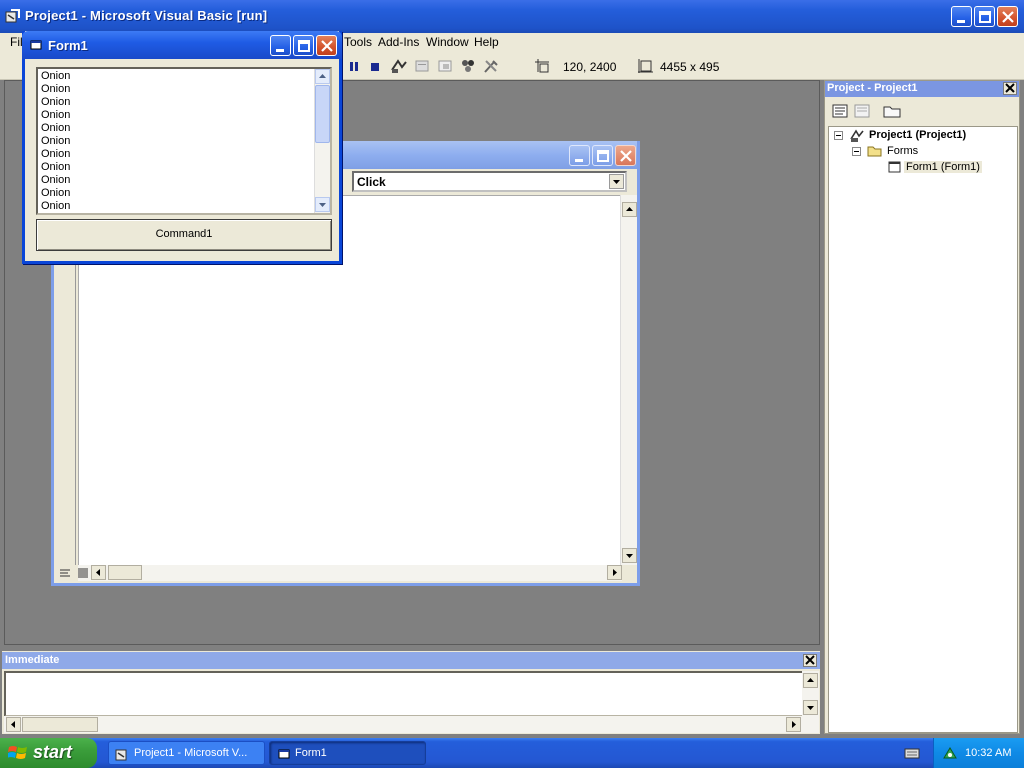 This screenshot has height=768, width=1024. Describe the element at coordinates (857, 135) in the screenshot. I see `project-icon` at that location.